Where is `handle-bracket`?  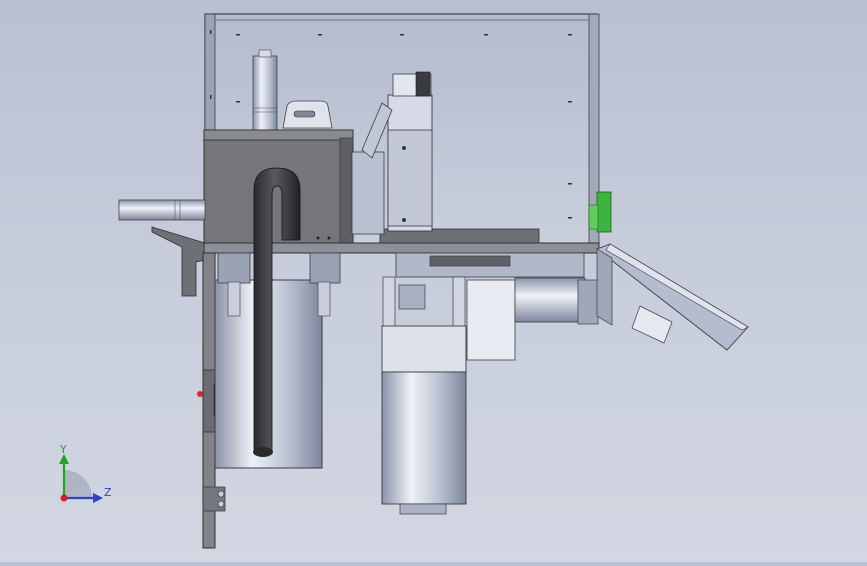 handle-bracket is located at coordinates (307, 114).